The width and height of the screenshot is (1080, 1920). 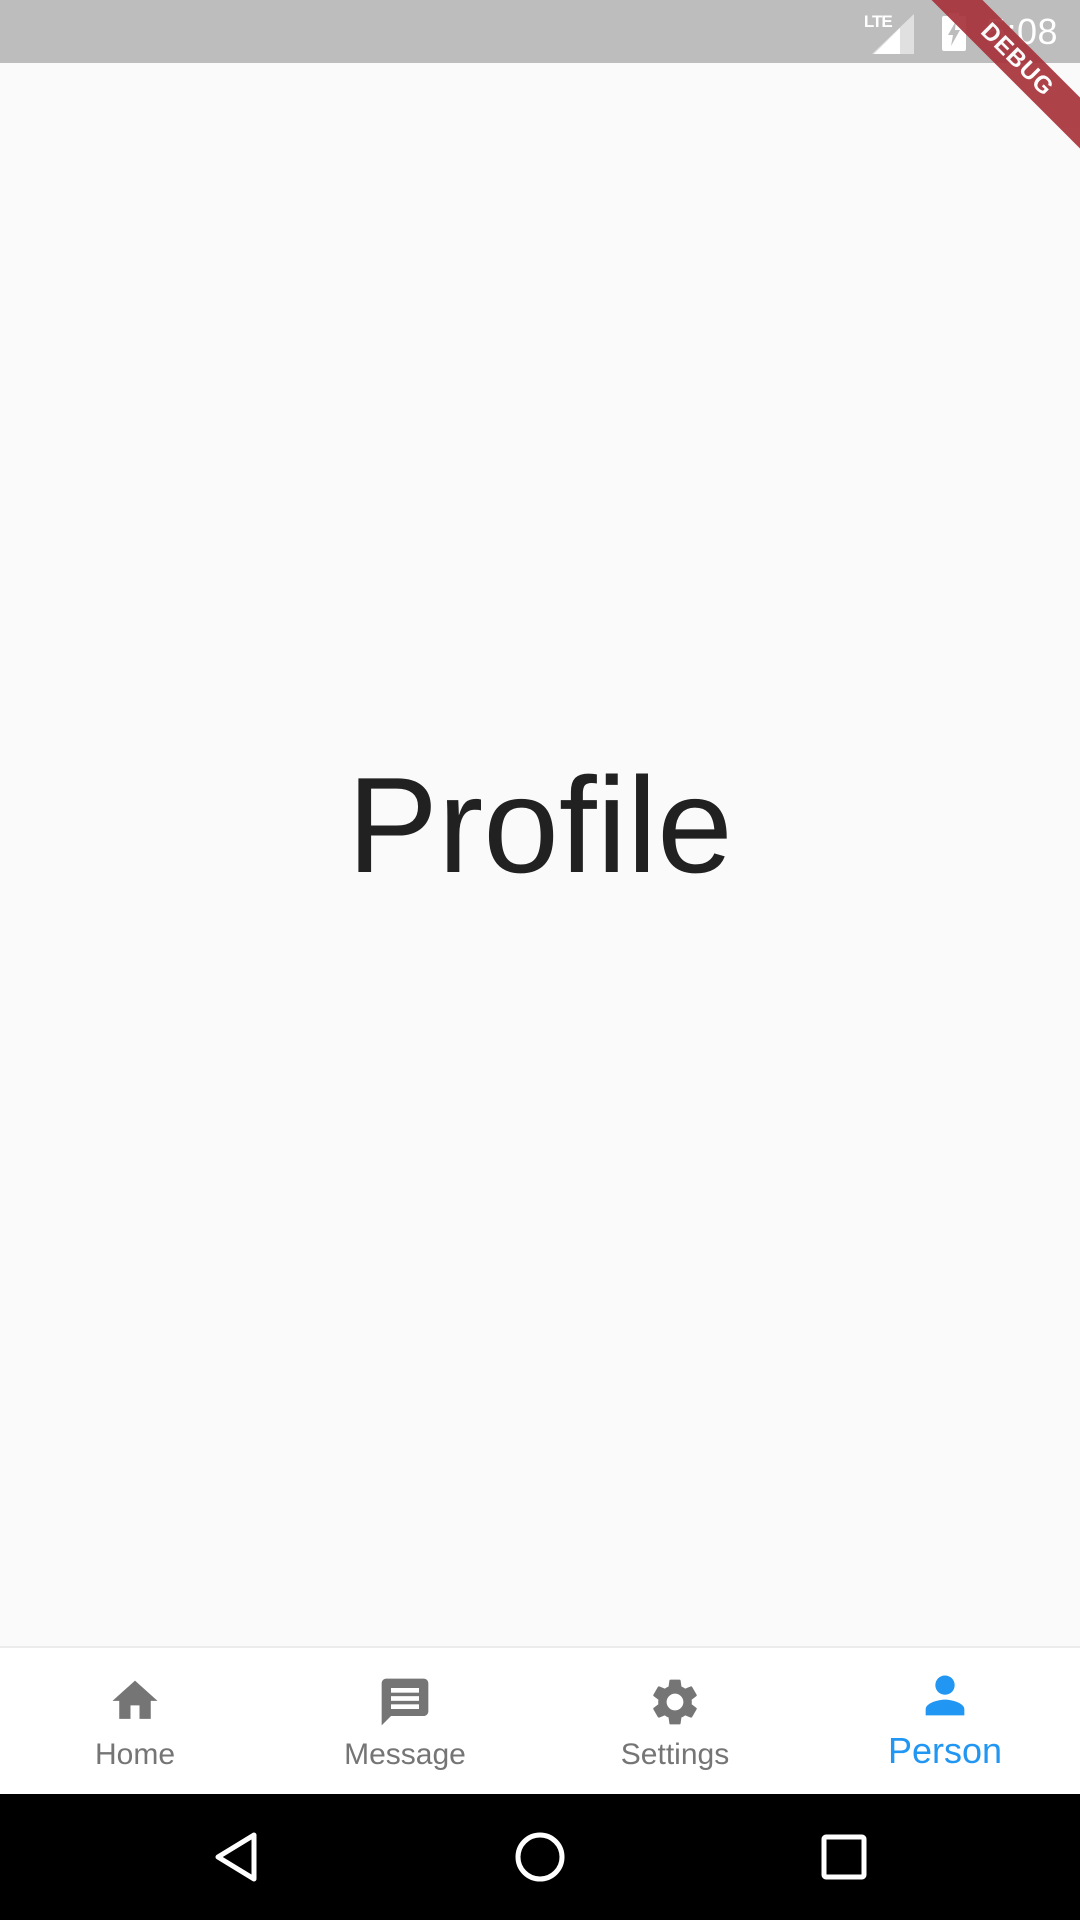 What do you see at coordinates (405, 1754) in the screenshot?
I see `nav-label-message: Message` at bounding box center [405, 1754].